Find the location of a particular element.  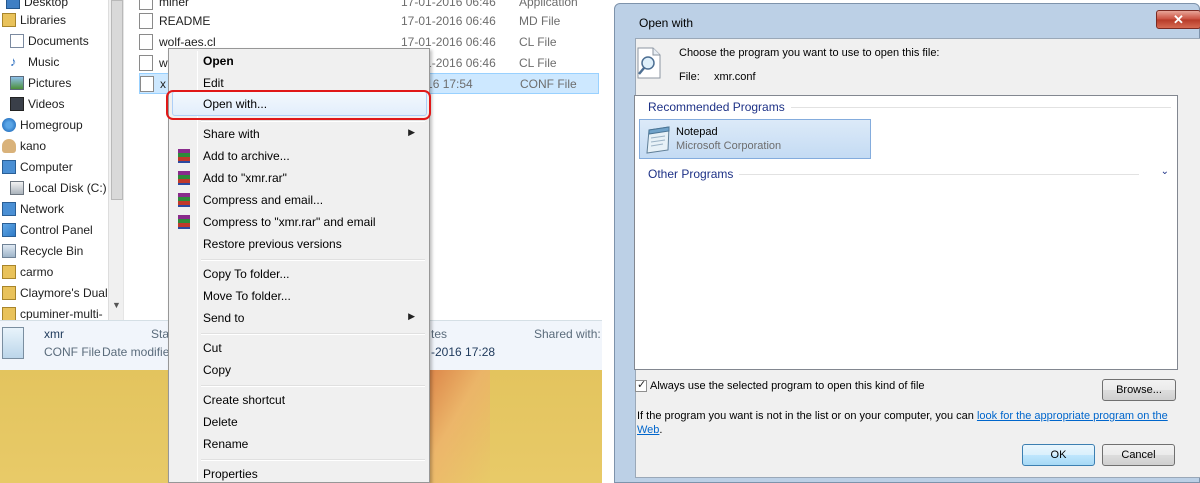

control-panel-icon is located at coordinates (9, 229).